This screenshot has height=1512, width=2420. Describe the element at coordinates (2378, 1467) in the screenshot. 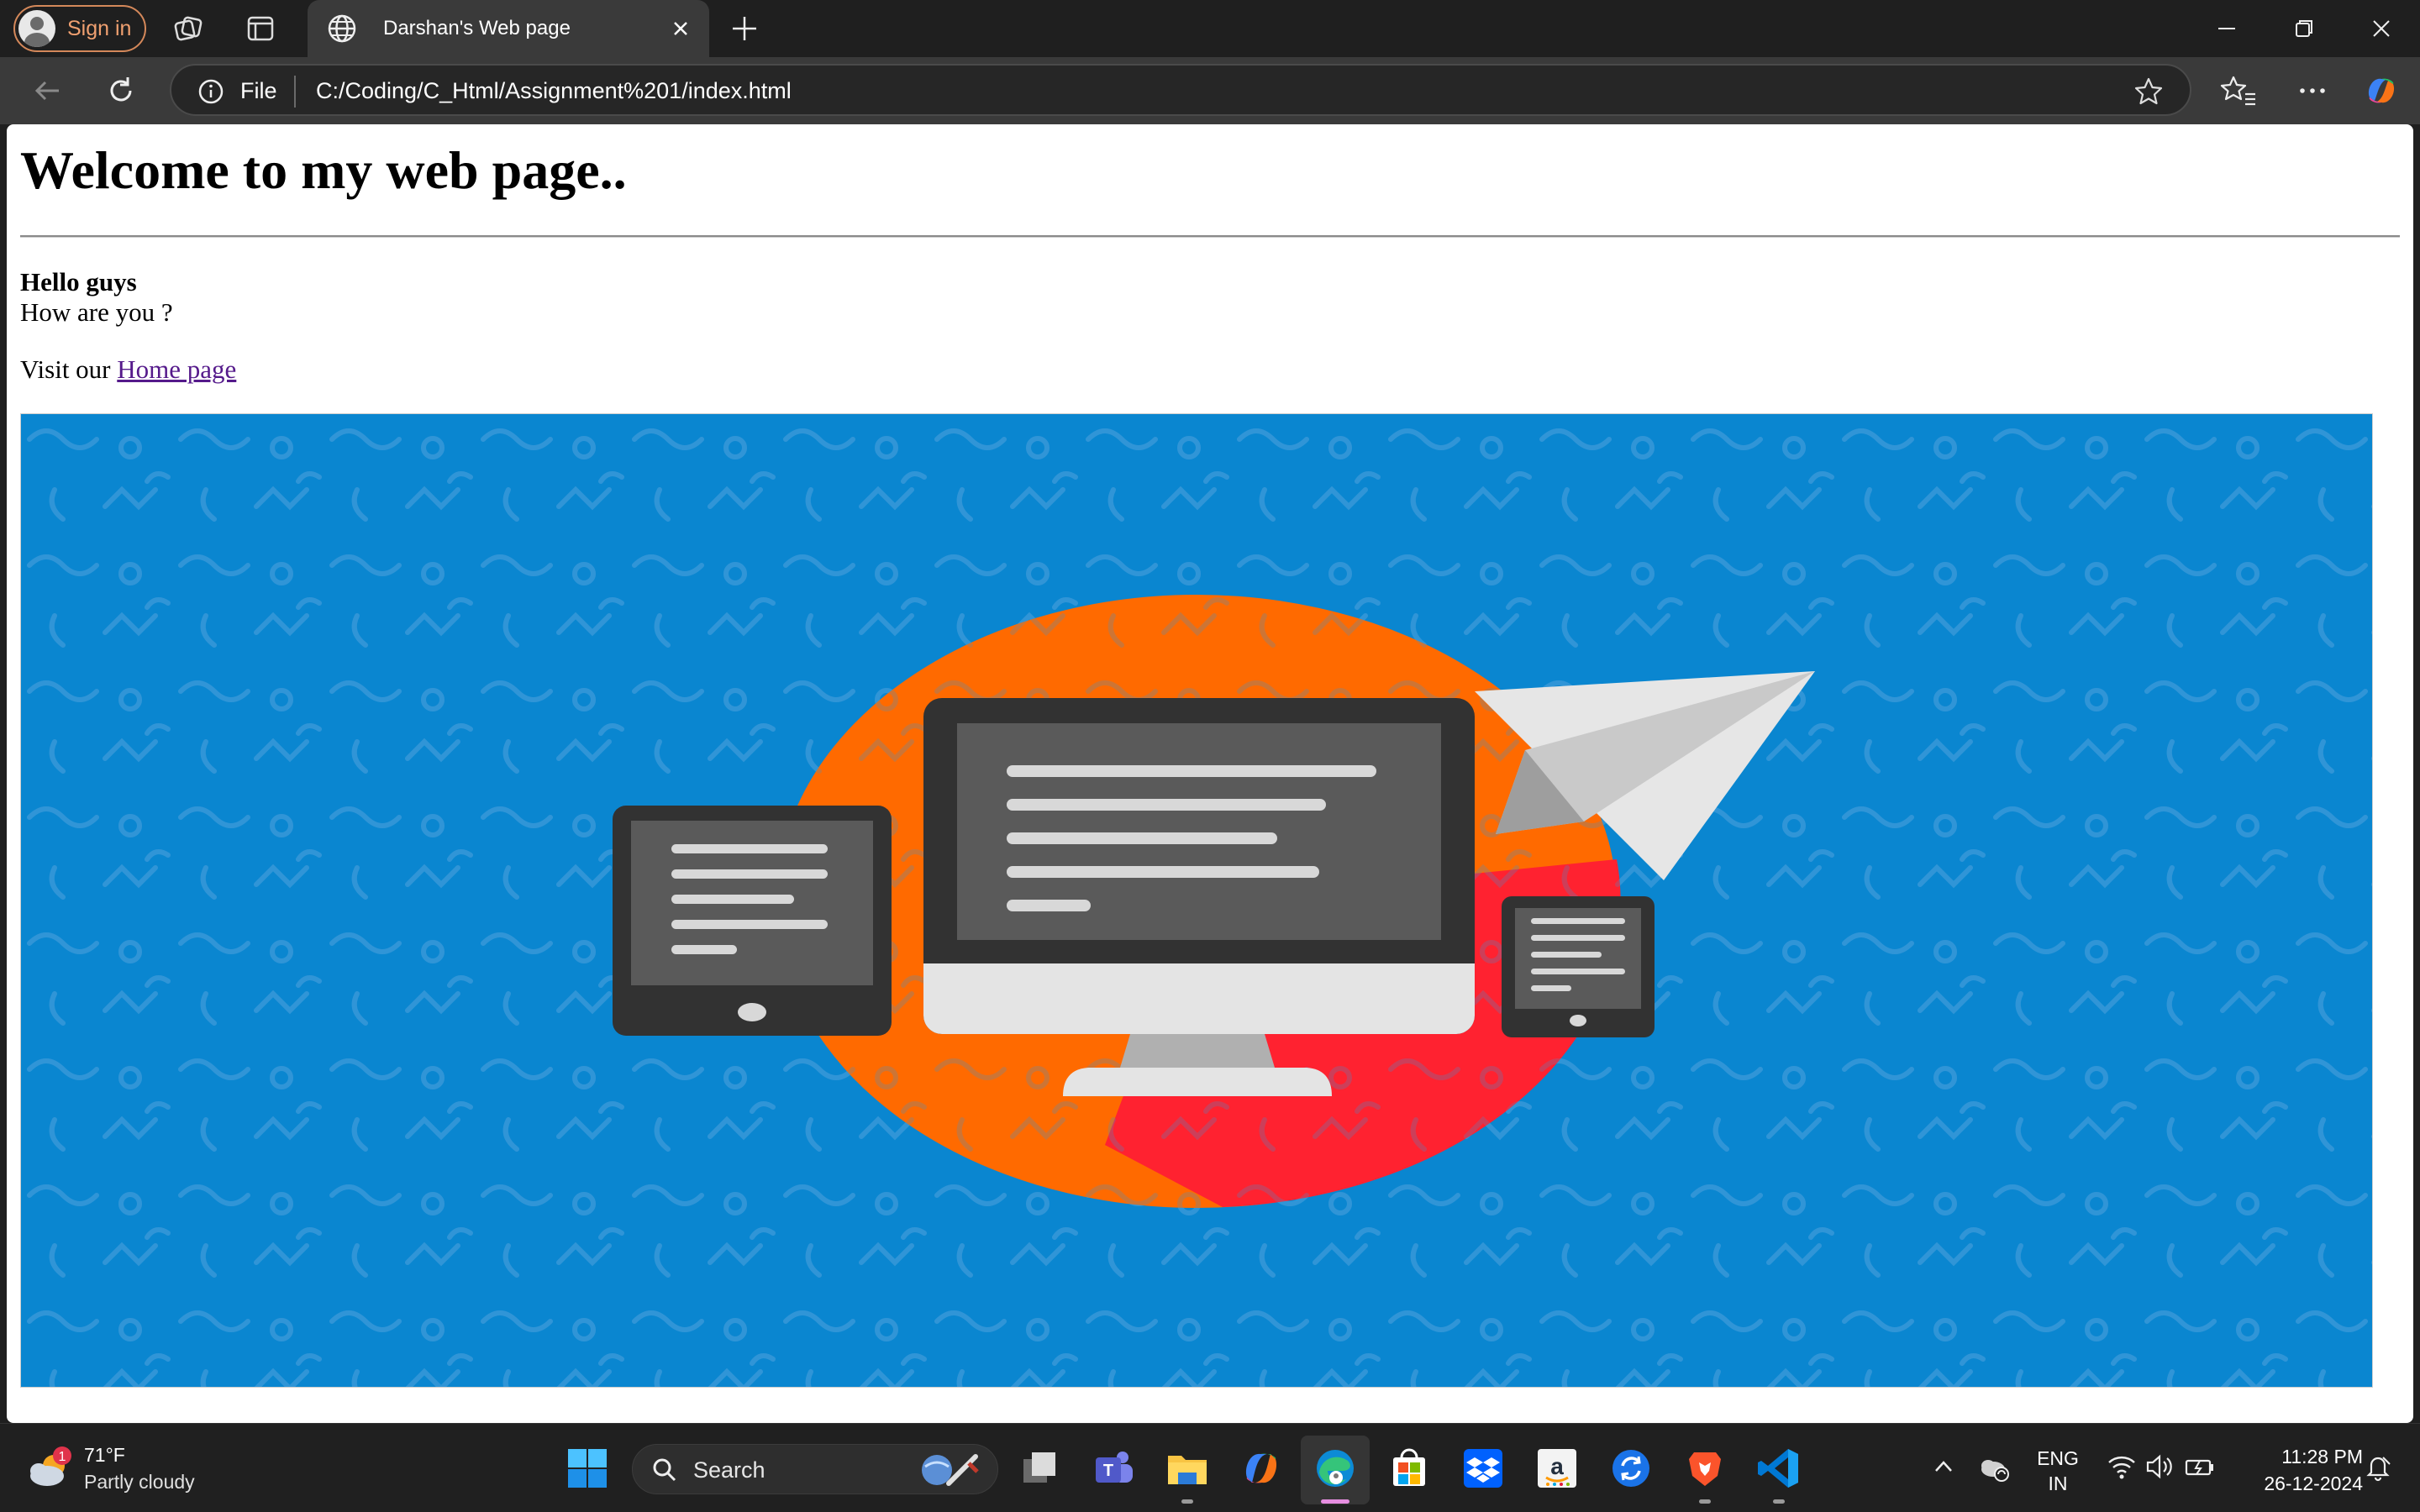

I see `notification-bell-icon` at that location.